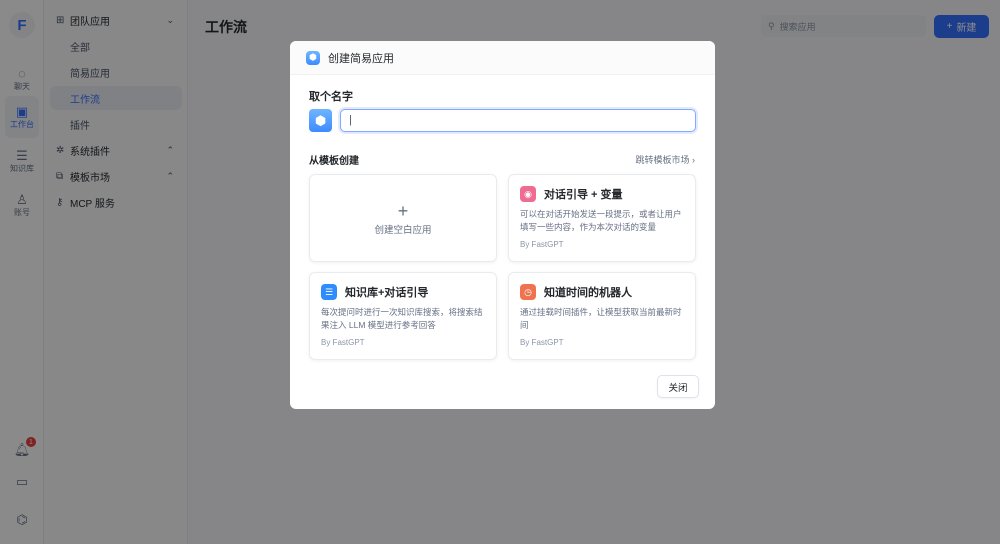 Image resolution: width=1000 pixels, height=544 pixels. Describe the element at coordinates (665, 159) in the screenshot. I see `jump-market-link: 跳转模板市场 ›` at that location.